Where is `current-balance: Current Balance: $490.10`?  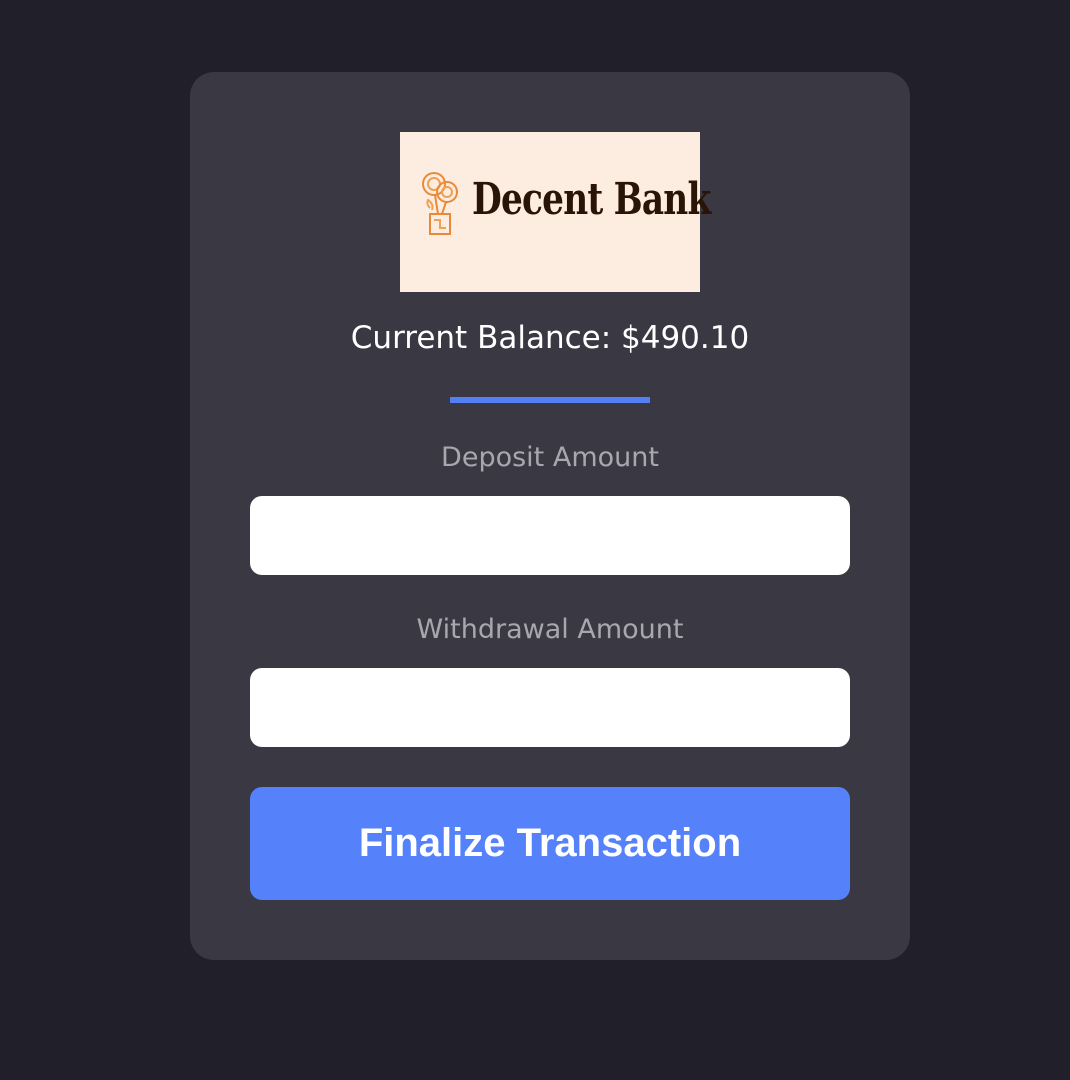 current-balance: Current Balance: $490.10 is located at coordinates (550, 338).